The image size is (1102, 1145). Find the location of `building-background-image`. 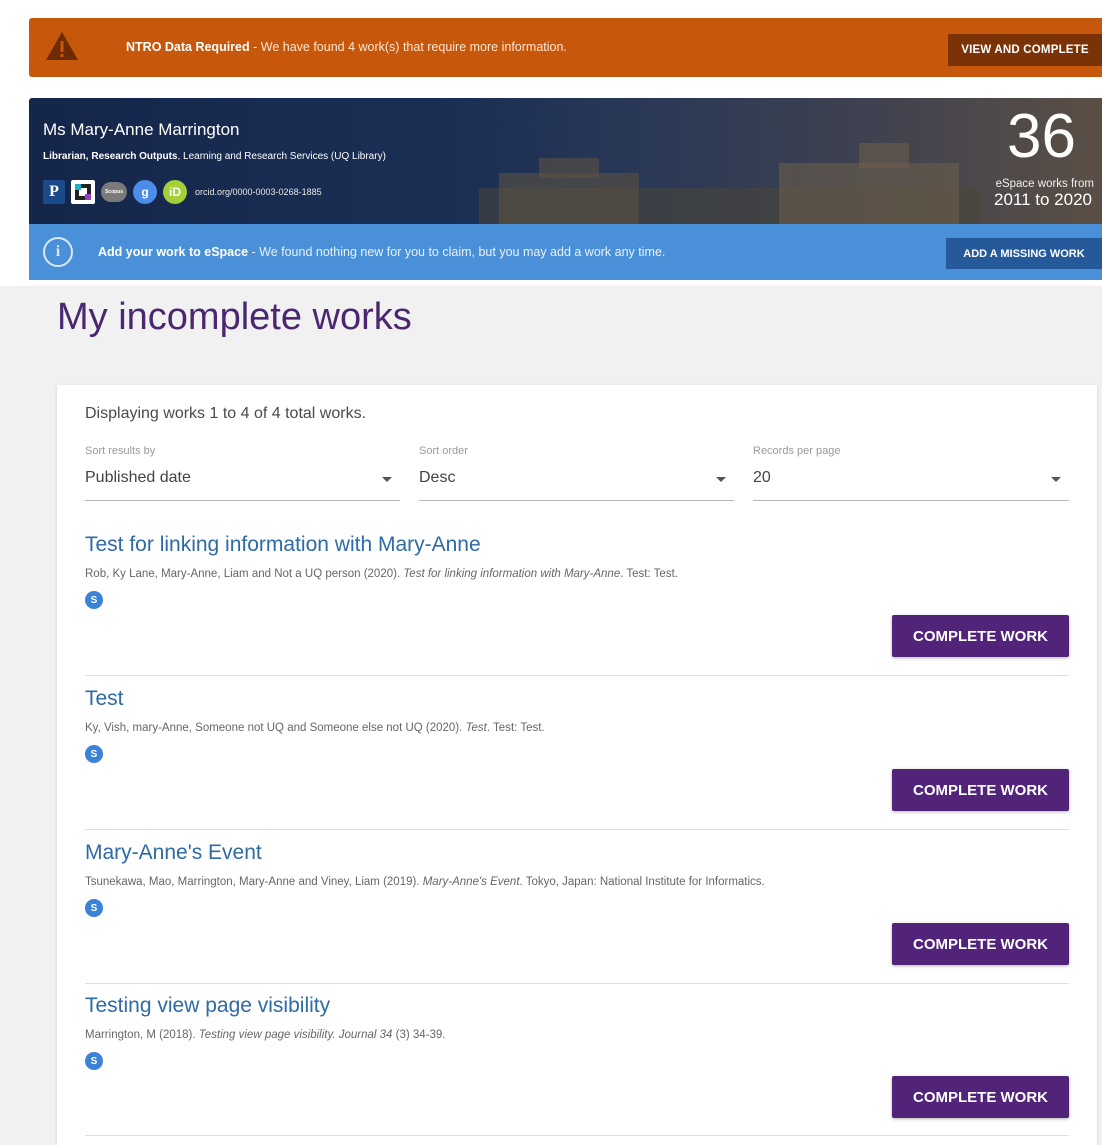

building-background-image is located at coordinates (729, 183).